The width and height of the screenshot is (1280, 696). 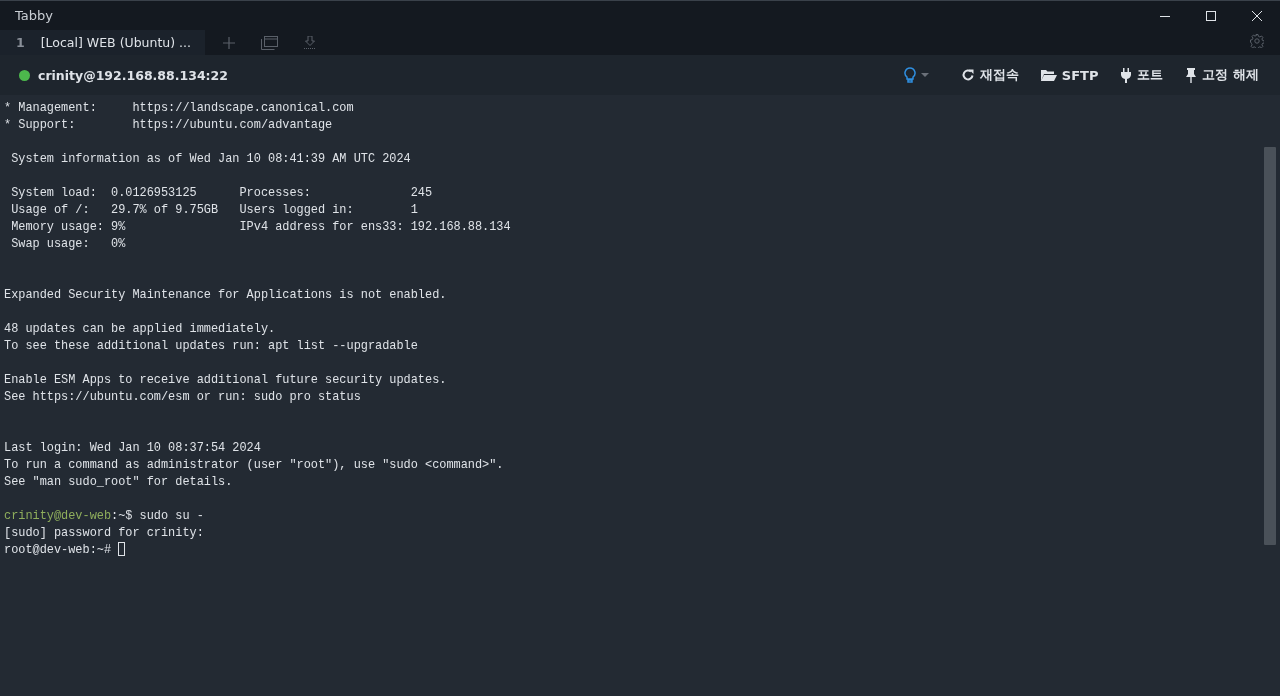 I want to click on ports-button: 포트, so click(x=1142, y=75).